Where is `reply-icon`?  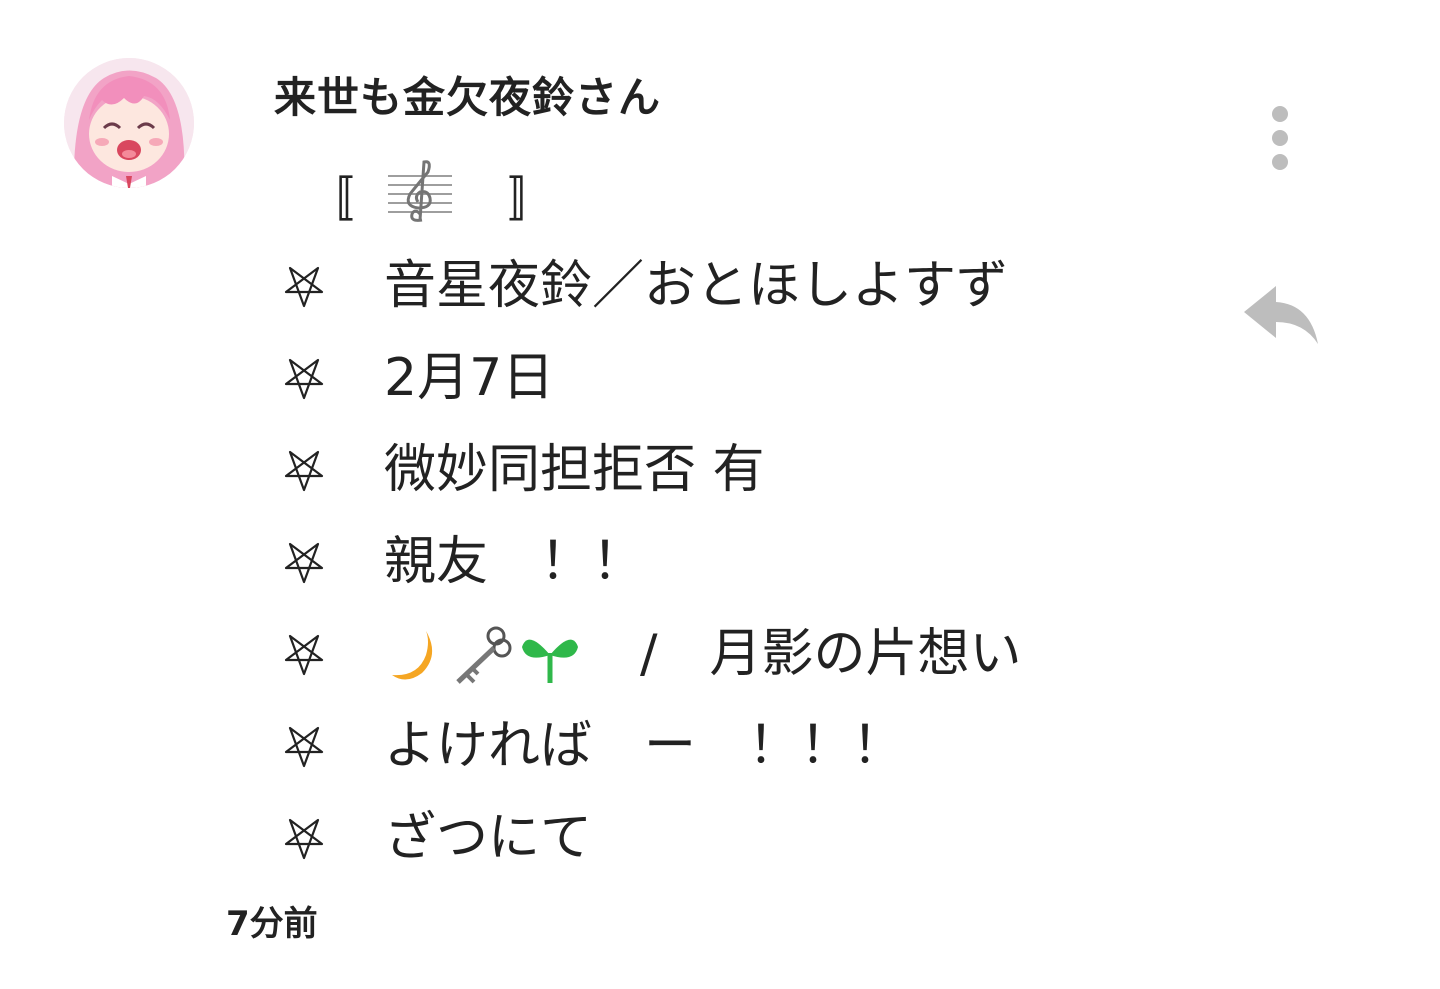 reply-icon is located at coordinates (1281, 315).